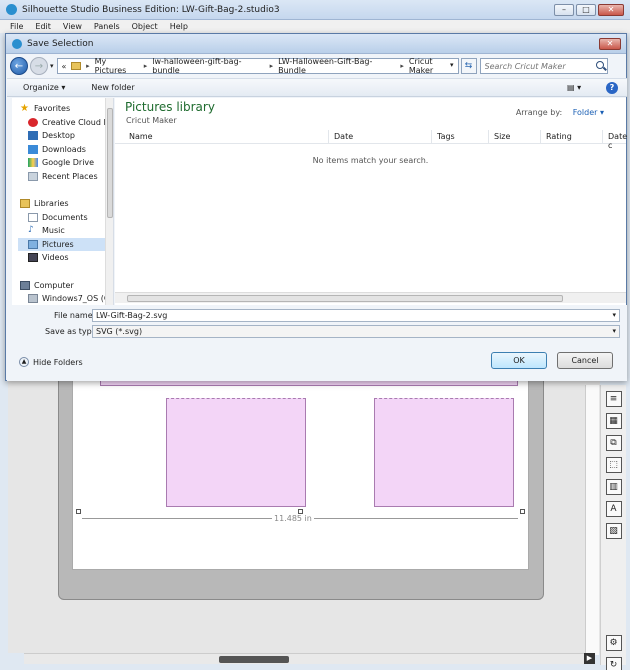 This screenshot has width=630, height=670. What do you see at coordinates (62, 244) in the screenshot?
I see `nav-item-pictures: Pictures` at bounding box center [62, 244].